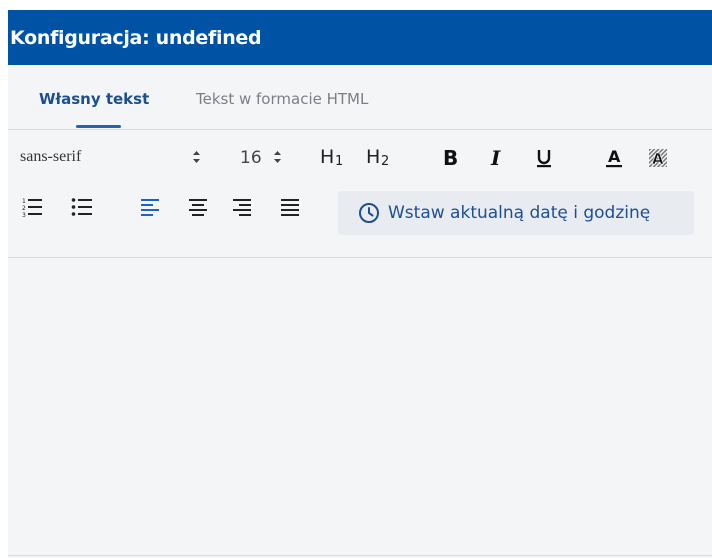 The height and width of the screenshot is (558, 712). I want to click on align-center-button, so click(198, 207).